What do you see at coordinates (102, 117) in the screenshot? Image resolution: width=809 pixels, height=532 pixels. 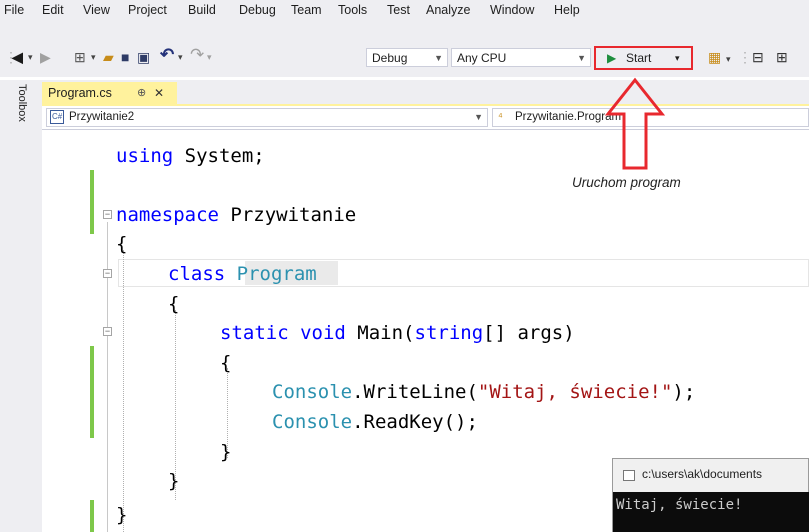 I see `project-value: Przywitanie2` at bounding box center [102, 117].